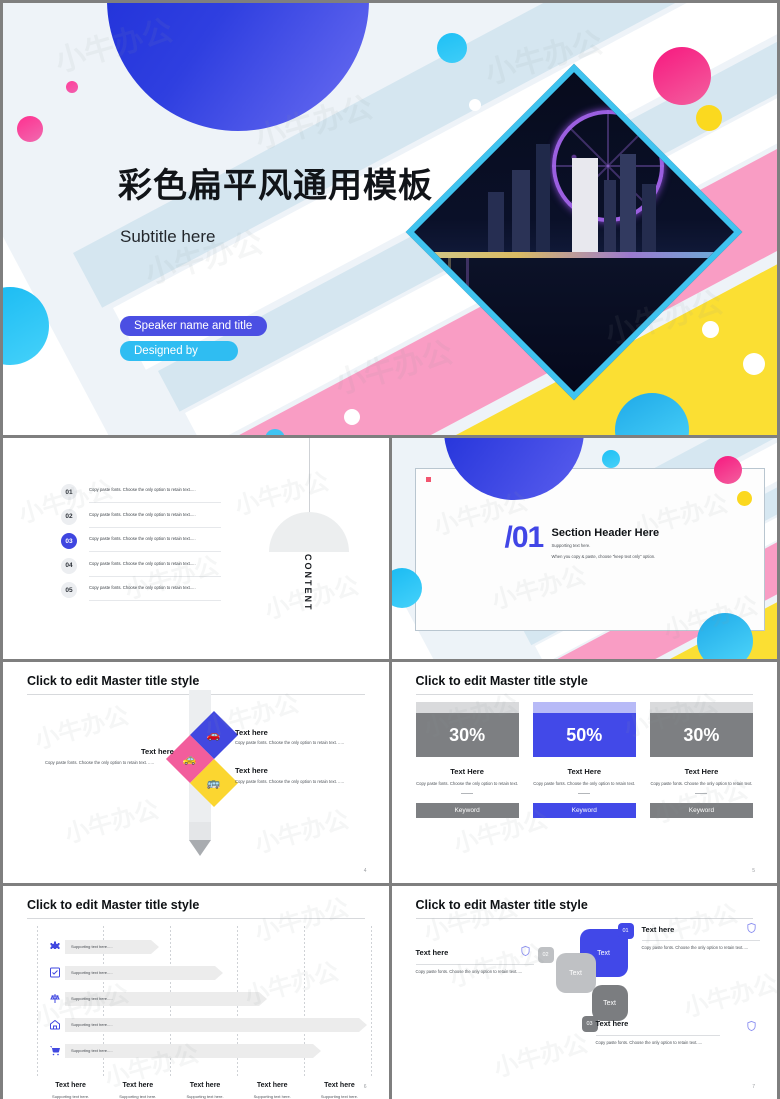 The width and height of the screenshot is (780, 1099). Describe the element at coordinates (30, 129) in the screenshot. I see `pink-dot-medium` at that location.